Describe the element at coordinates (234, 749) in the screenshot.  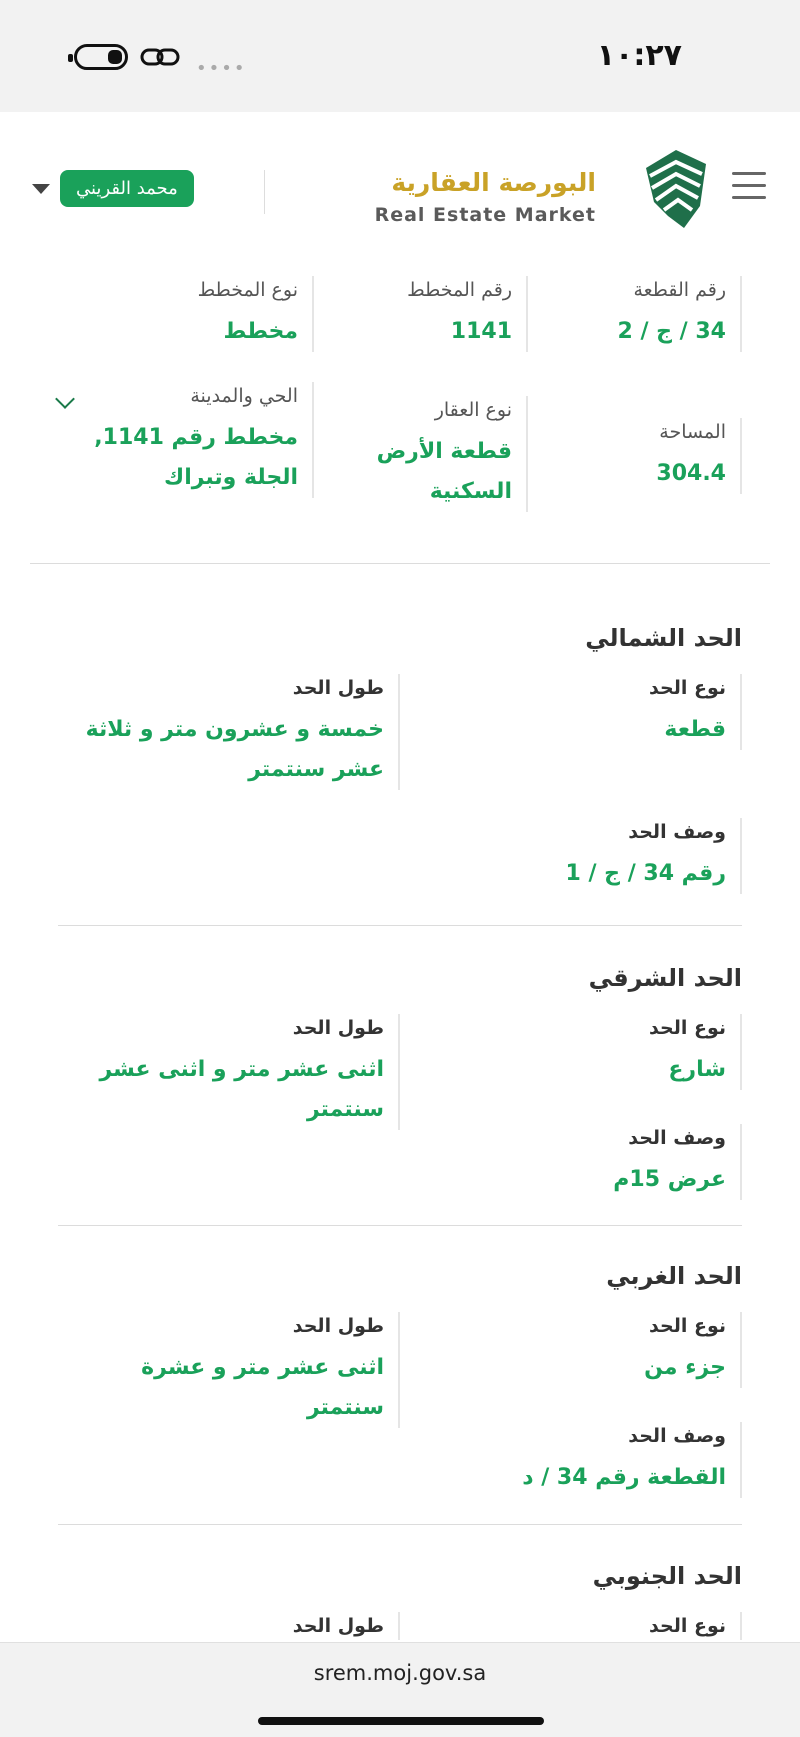
I see `north-length-value: خمسة و عشرون متر و ثلاثة عشر سنتمتر` at that location.